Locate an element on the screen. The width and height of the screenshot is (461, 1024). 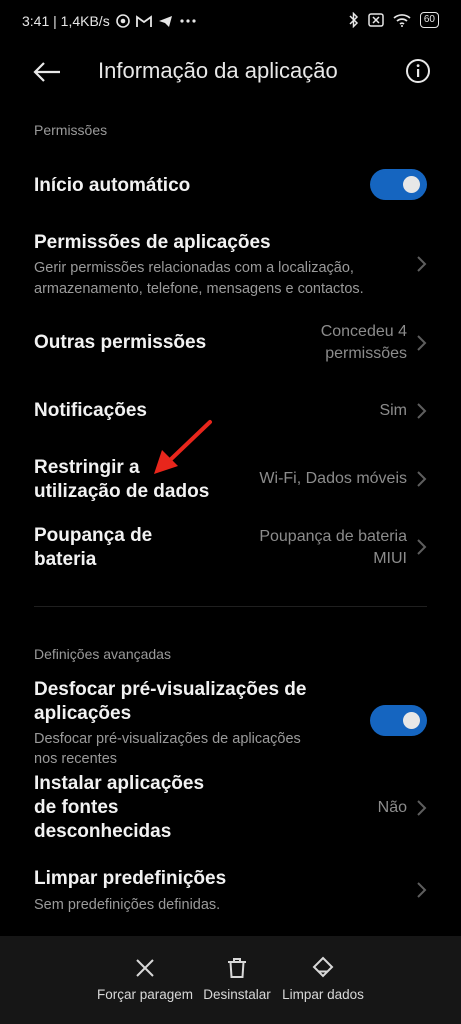
section-label-permissions: Permissões is located at coordinates (71, 130).